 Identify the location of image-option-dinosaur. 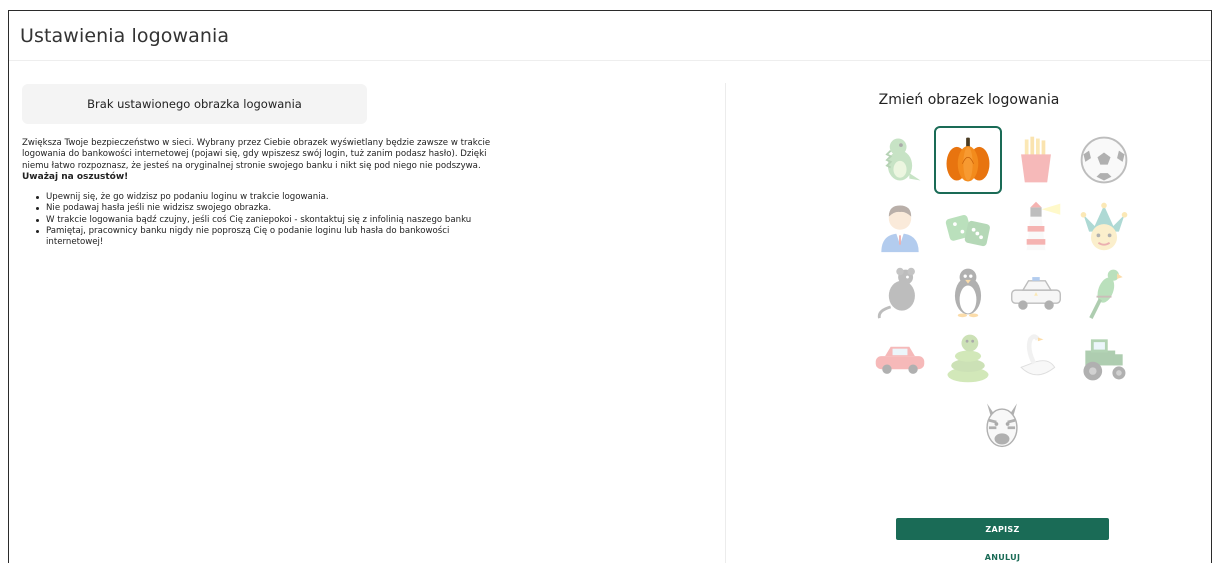
(900, 160).